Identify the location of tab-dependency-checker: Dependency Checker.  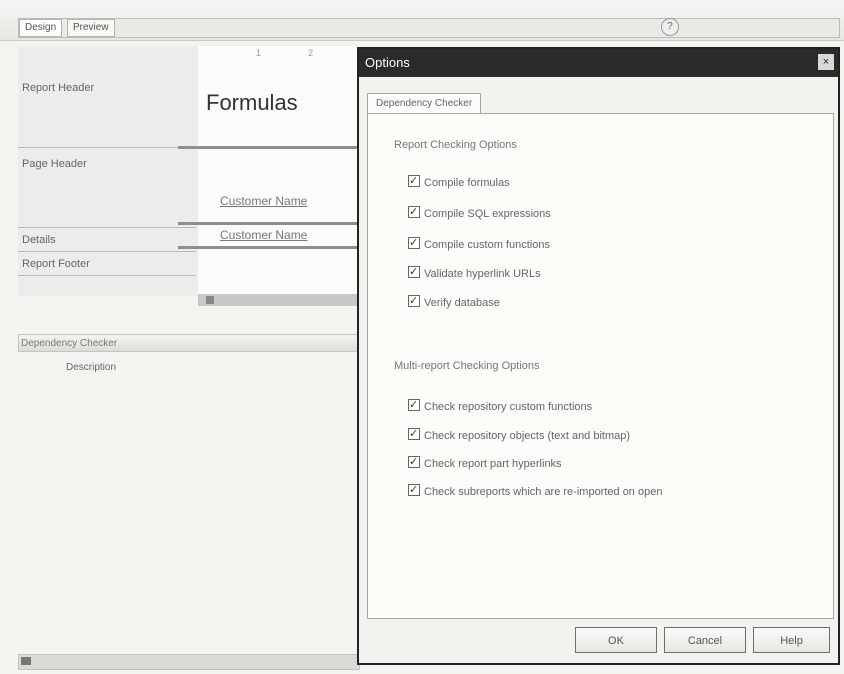
(424, 103).